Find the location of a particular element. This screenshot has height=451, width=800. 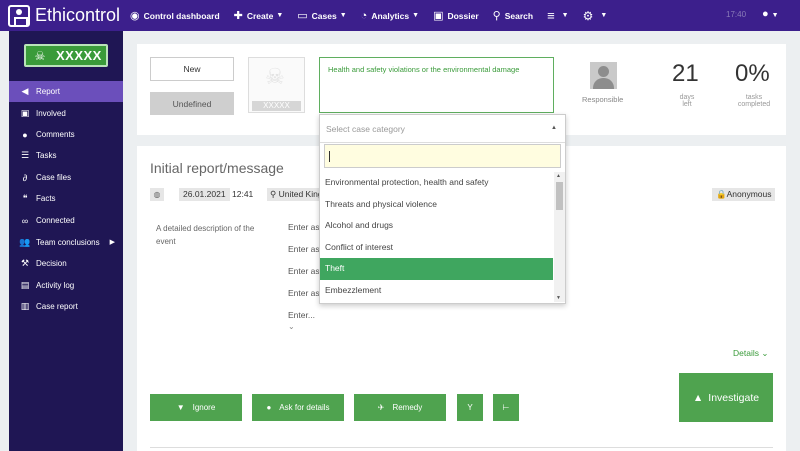

report-time: 12:41 is located at coordinates (243, 194).